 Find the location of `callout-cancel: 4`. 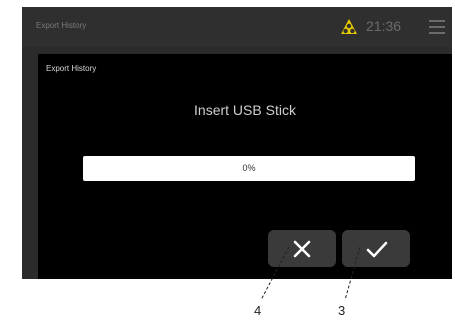

callout-cancel: 4 is located at coordinates (258, 310).